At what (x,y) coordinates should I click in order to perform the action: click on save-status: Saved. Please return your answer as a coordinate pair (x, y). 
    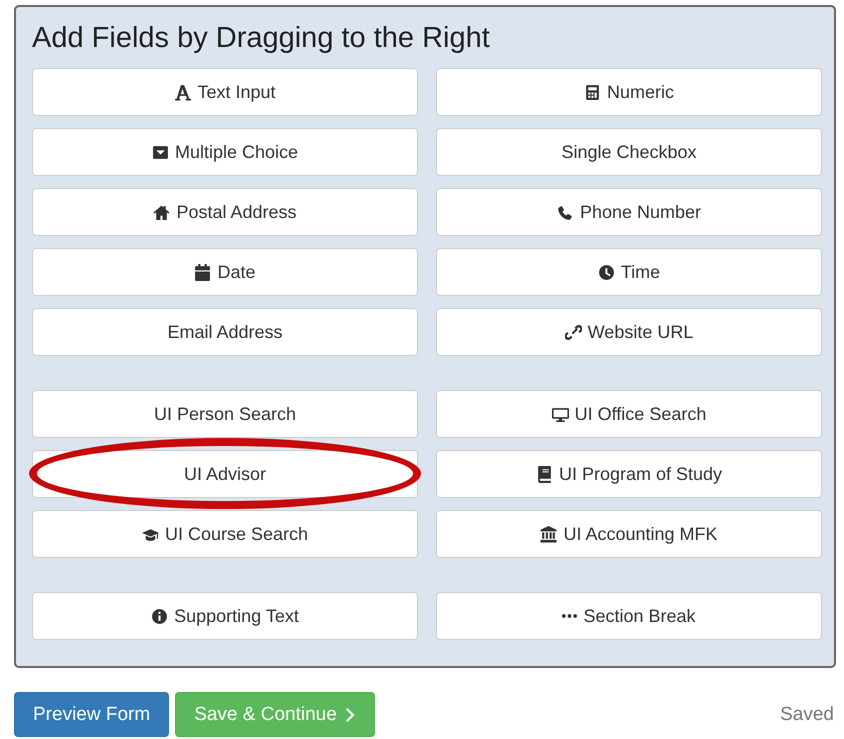
    Looking at the image, I should click on (807, 715).